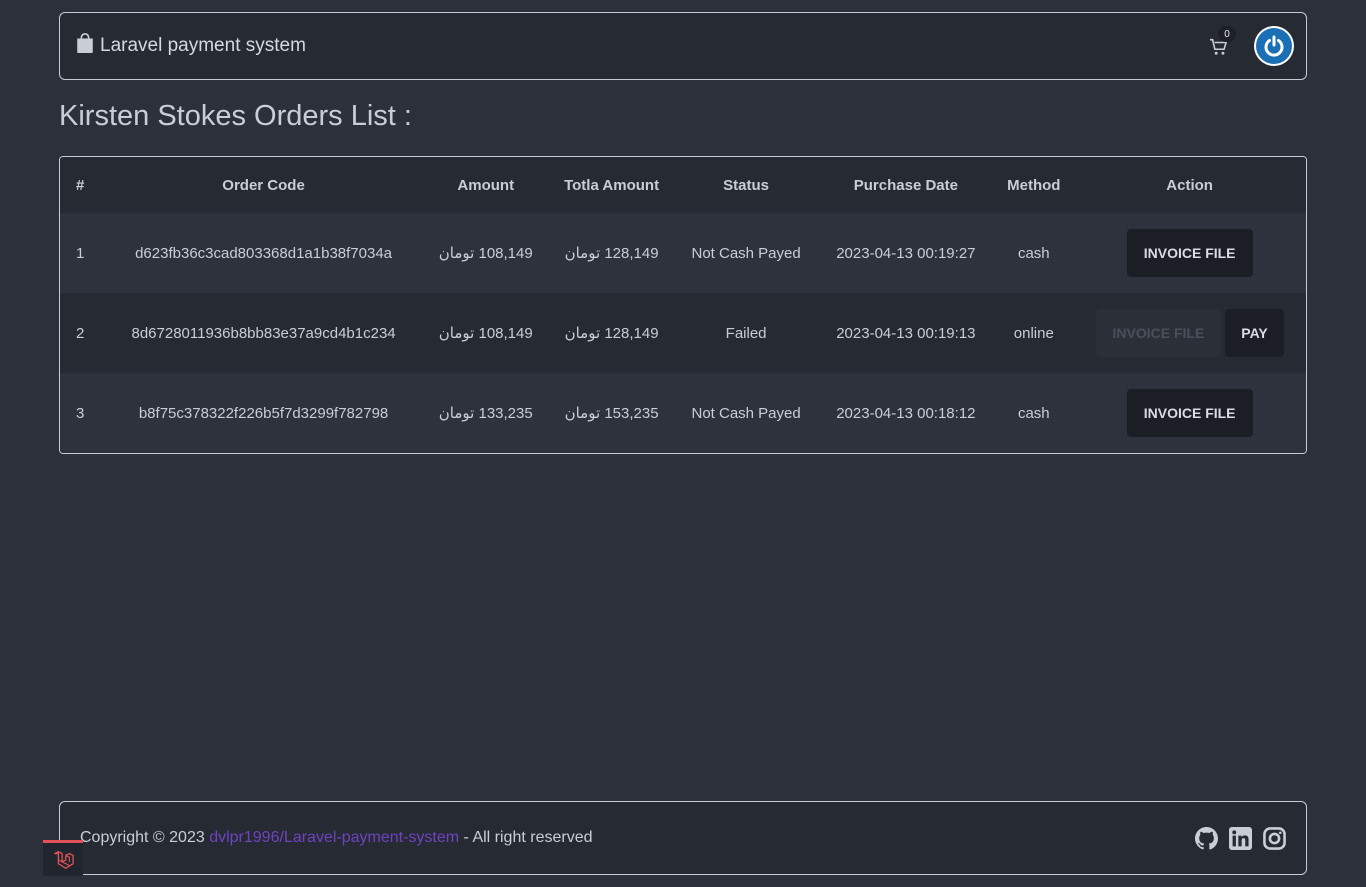  I want to click on amount: 133,235 تومان, so click(485, 413).